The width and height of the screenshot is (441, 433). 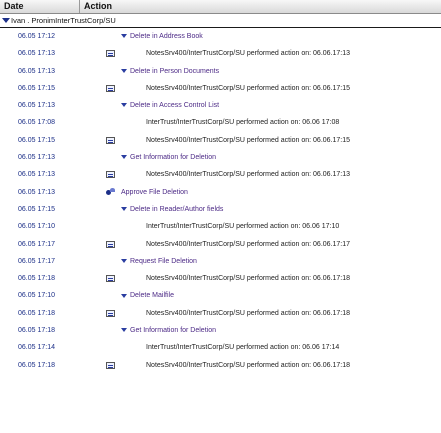 What do you see at coordinates (175, 106) in the screenshot?
I see `event-label: Delete in Access Control List` at bounding box center [175, 106].